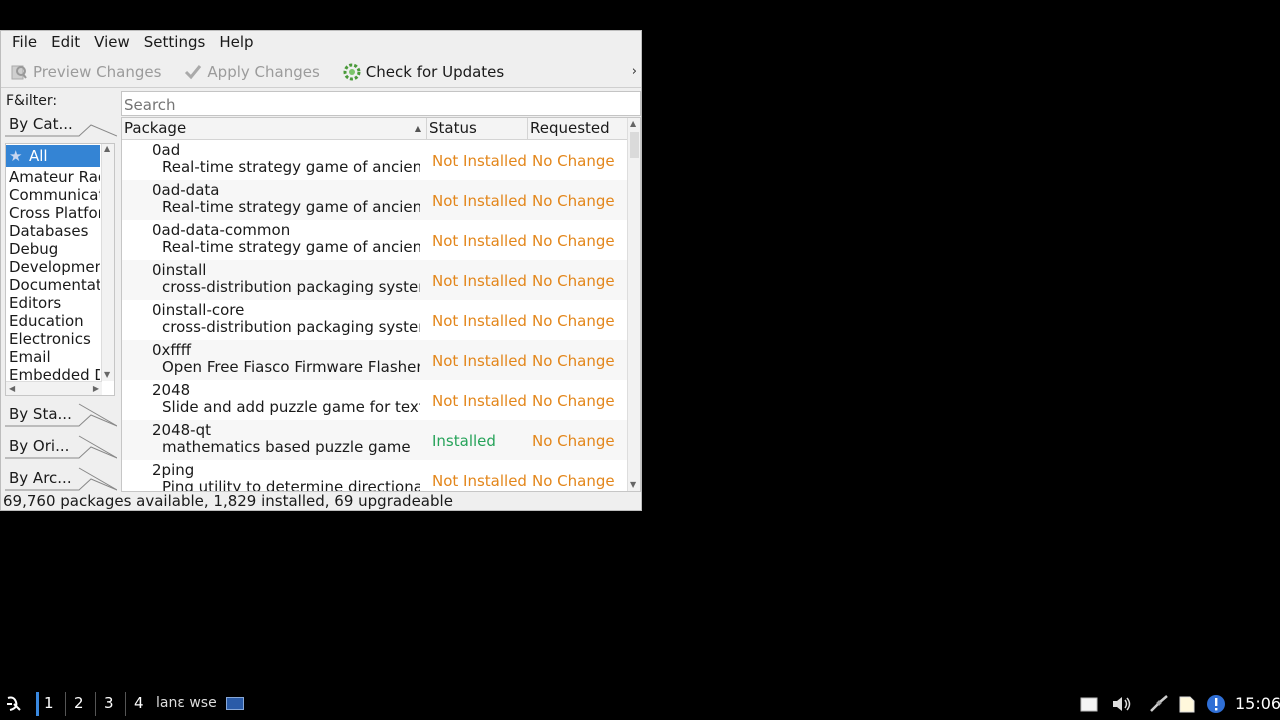 Image resolution: width=1280 pixels, height=720 pixels. What do you see at coordinates (578, 129) in the screenshot?
I see `column-header-requested: Requested` at bounding box center [578, 129].